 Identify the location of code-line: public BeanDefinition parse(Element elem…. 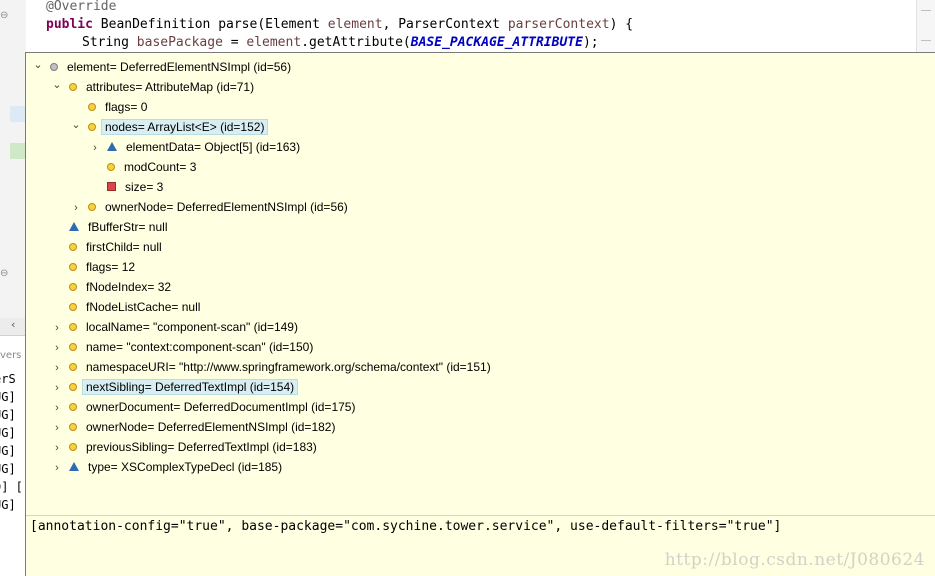
(339, 25).